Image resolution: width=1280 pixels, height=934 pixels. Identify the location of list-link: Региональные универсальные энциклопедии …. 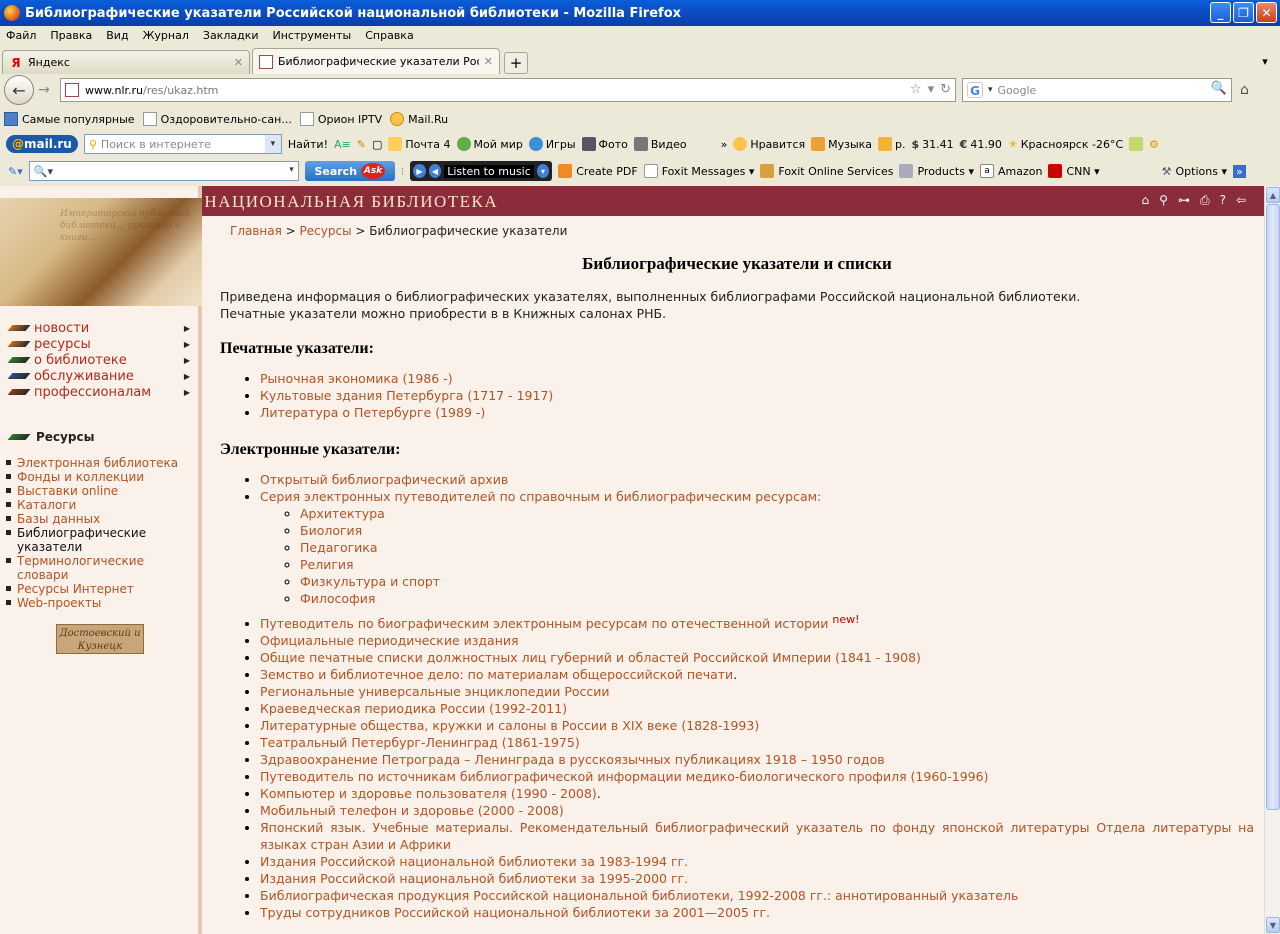
(435, 691).